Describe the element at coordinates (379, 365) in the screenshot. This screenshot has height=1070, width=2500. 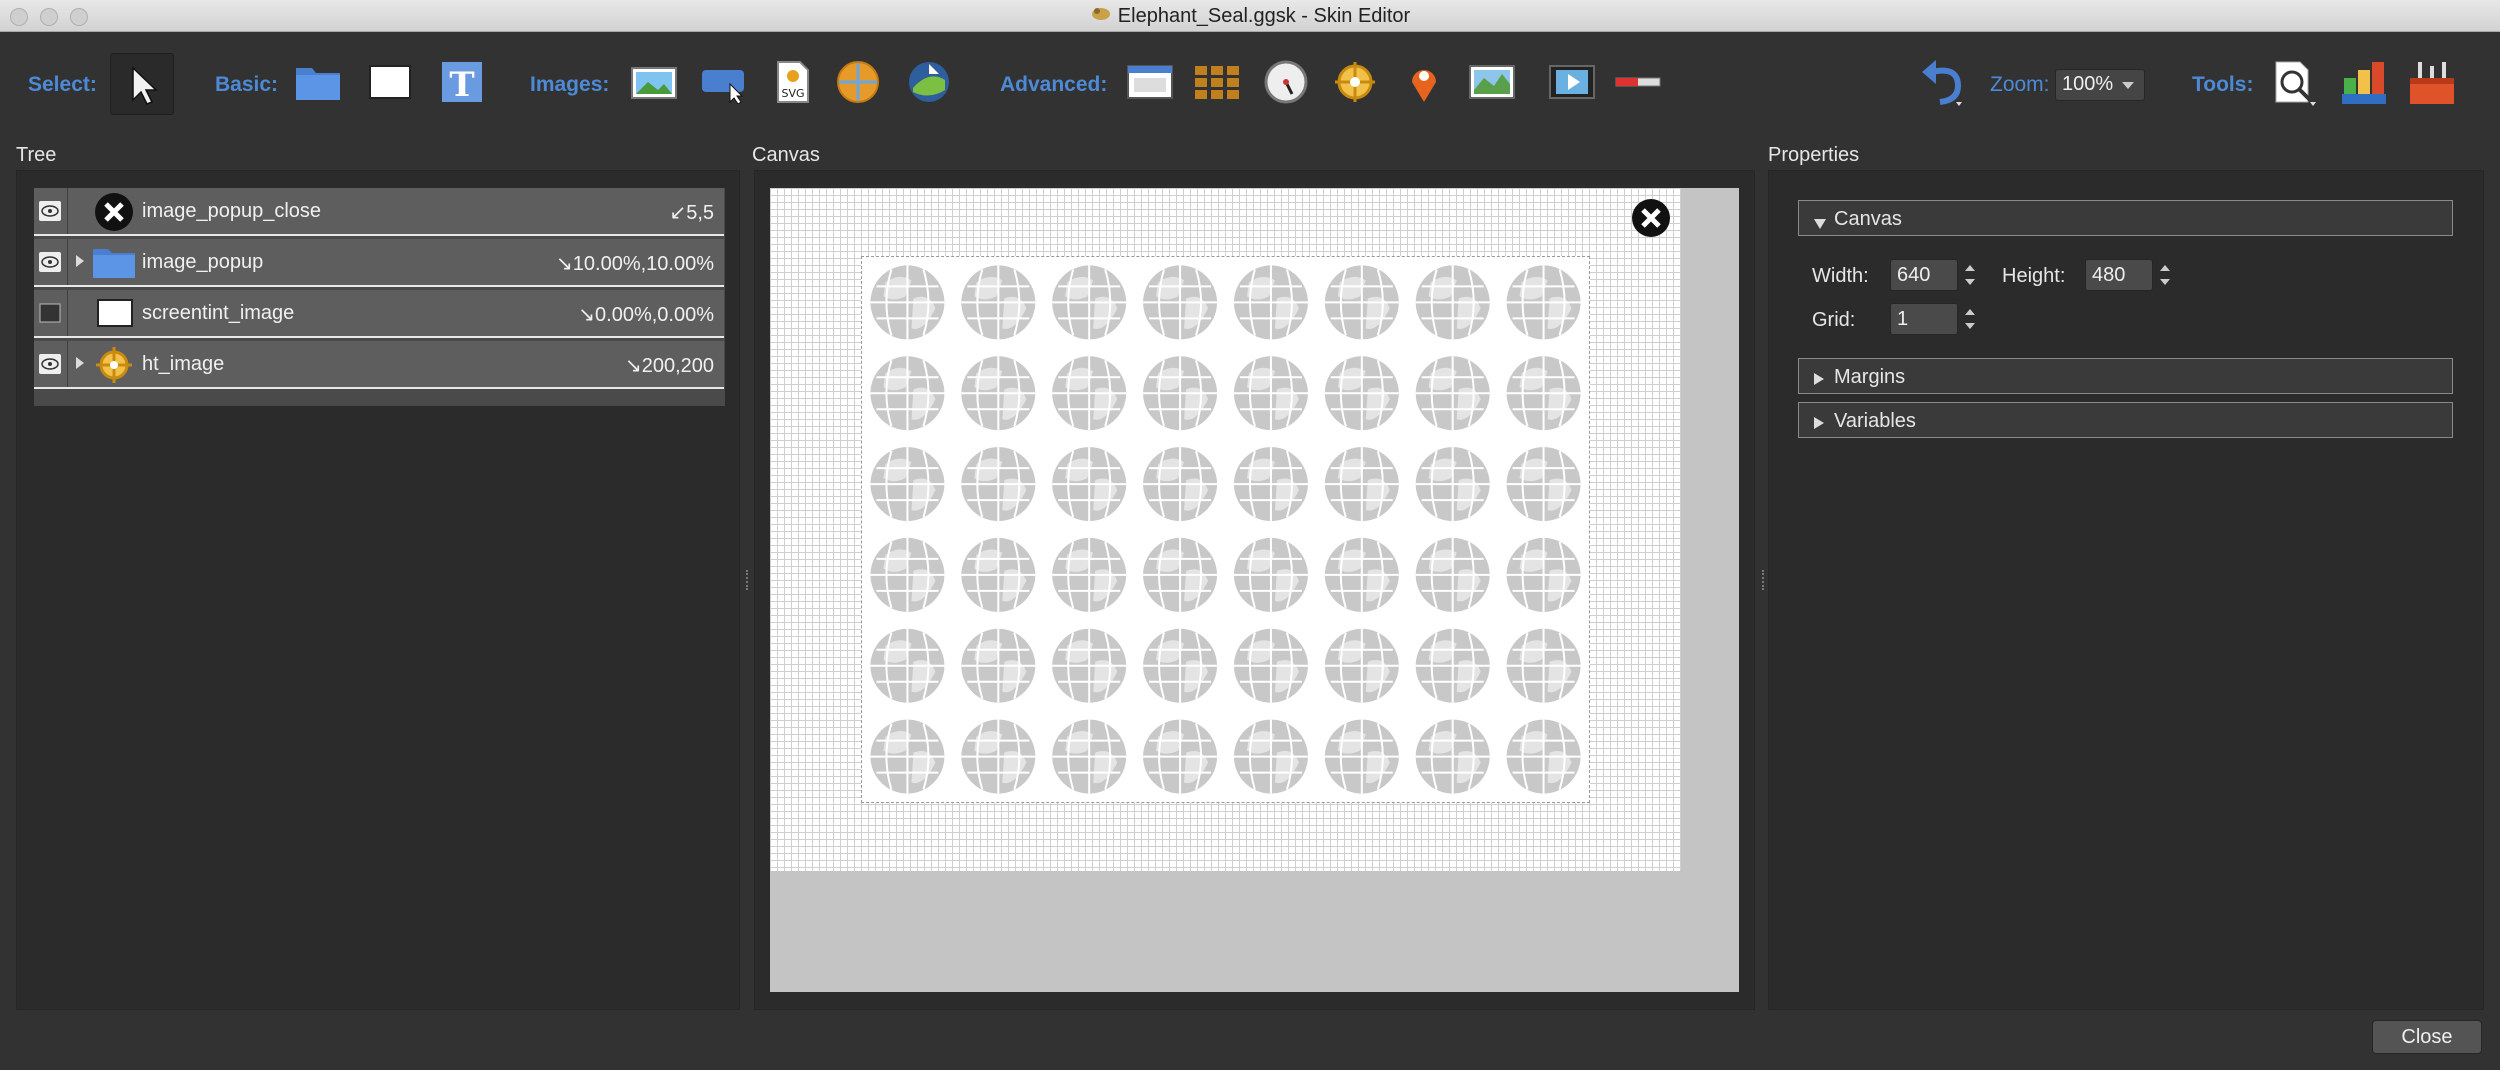
I see `tree-row: ht_image ↘200,200` at that location.